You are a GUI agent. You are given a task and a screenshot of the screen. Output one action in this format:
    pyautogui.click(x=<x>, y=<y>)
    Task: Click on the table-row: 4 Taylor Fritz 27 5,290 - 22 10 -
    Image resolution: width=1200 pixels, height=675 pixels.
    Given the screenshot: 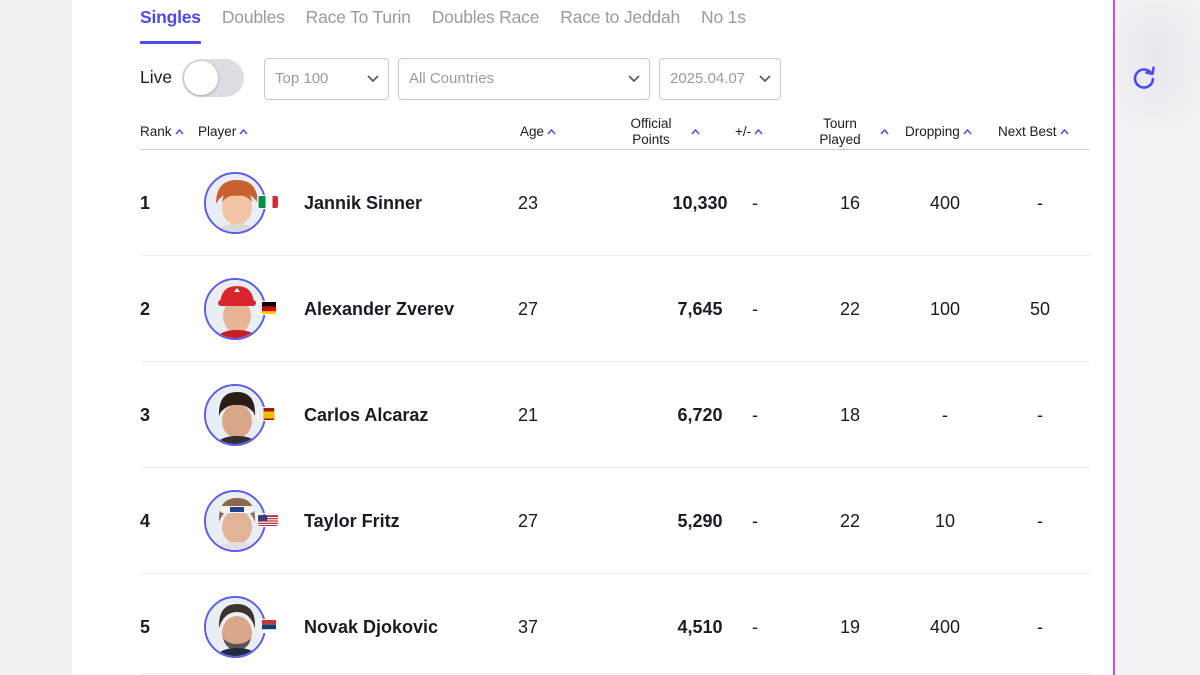 What is the action you would take?
    pyautogui.click(x=615, y=521)
    